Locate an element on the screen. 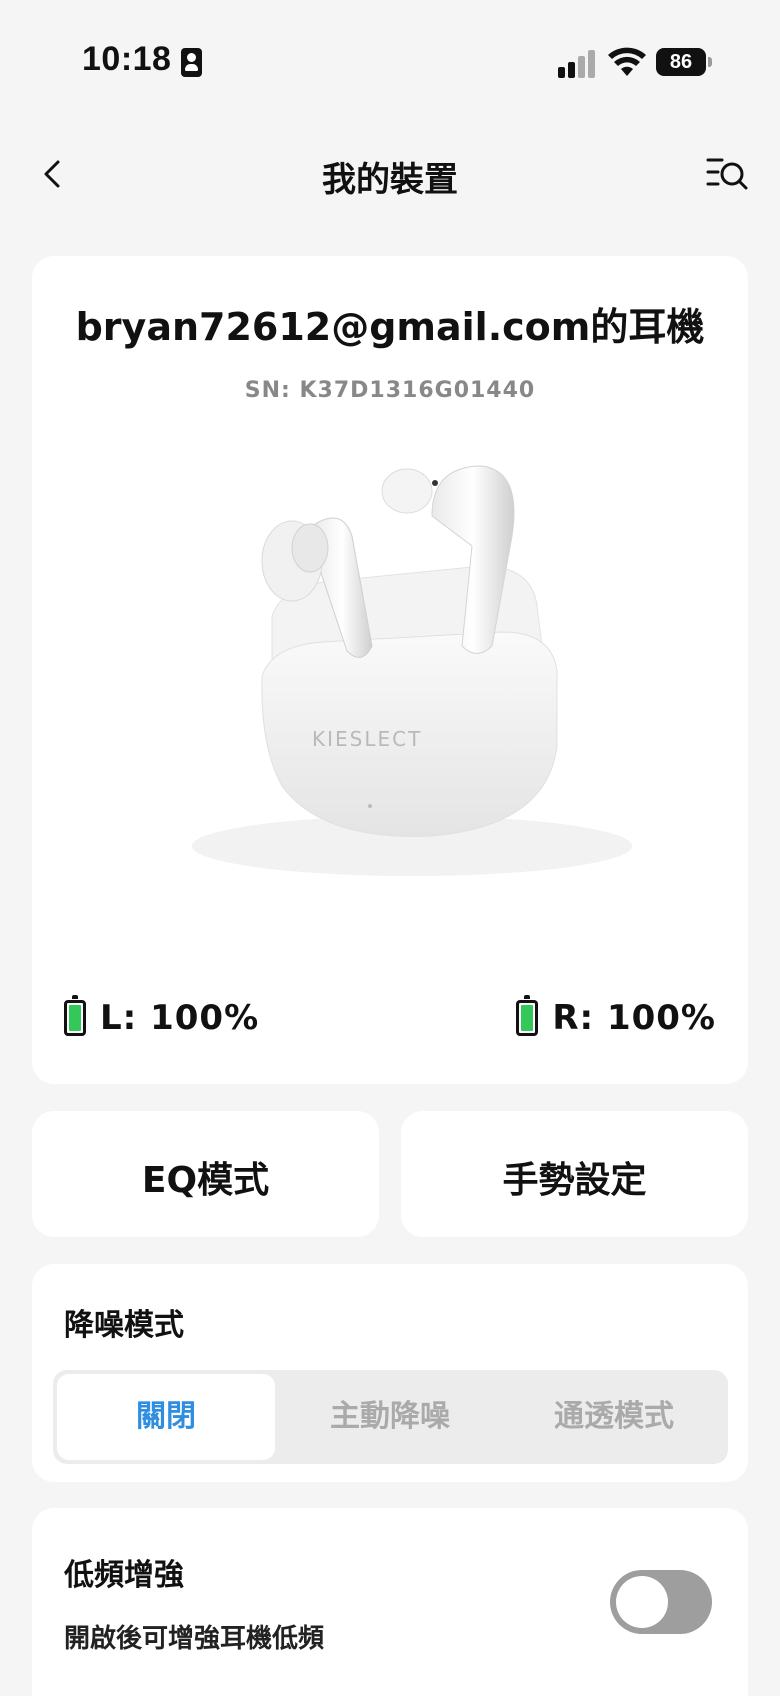 This screenshot has height=1696, width=780. status-time: 10:18 is located at coordinates (127, 59).